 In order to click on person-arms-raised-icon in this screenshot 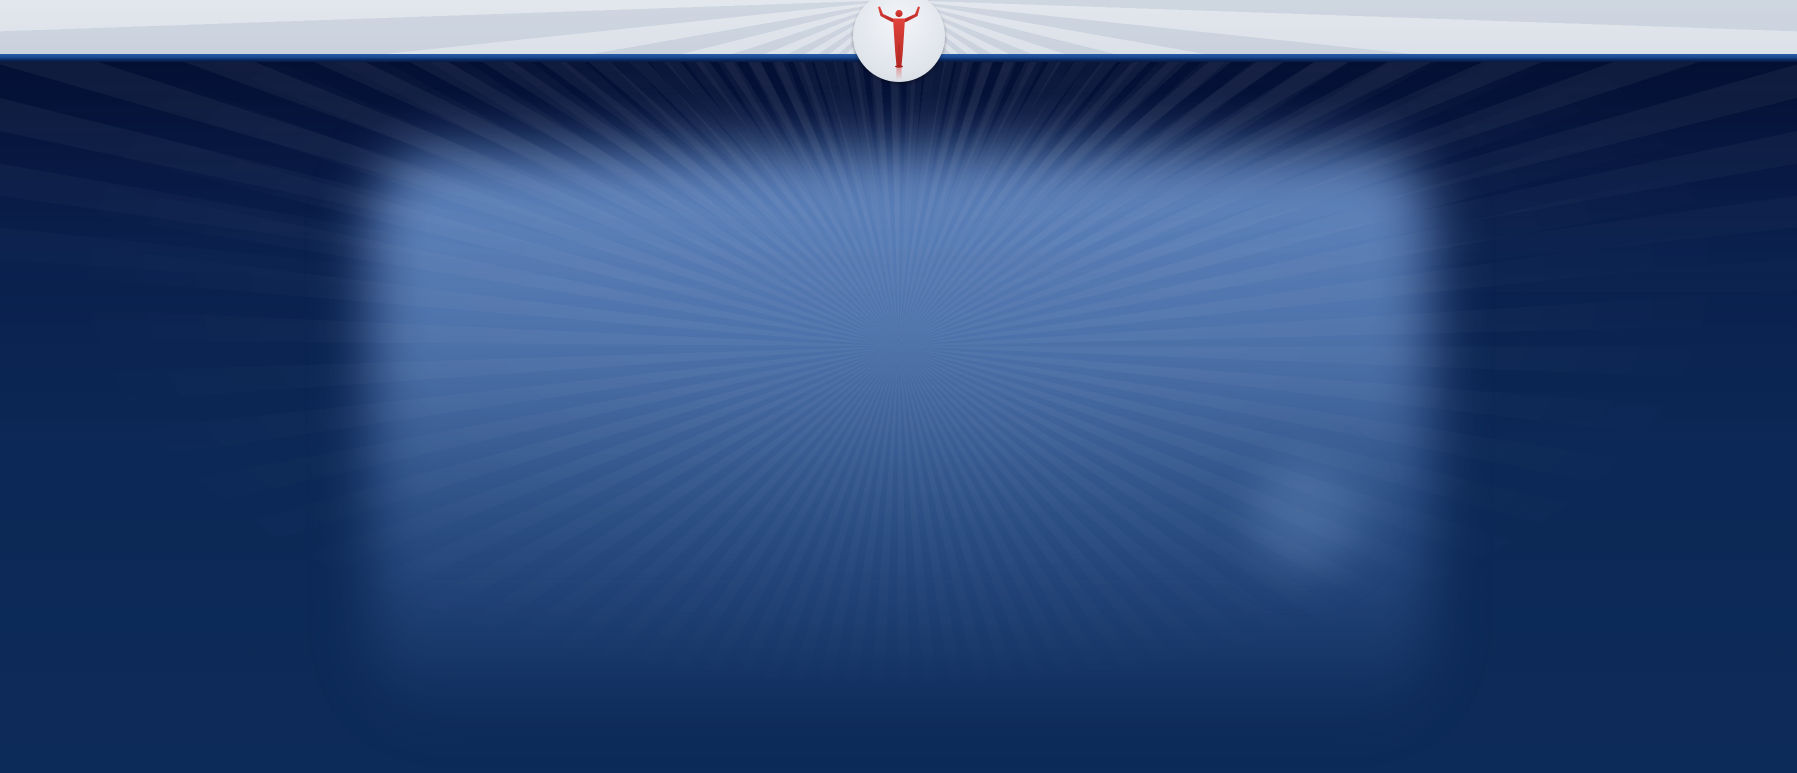, I will do `click(899, 43)`.